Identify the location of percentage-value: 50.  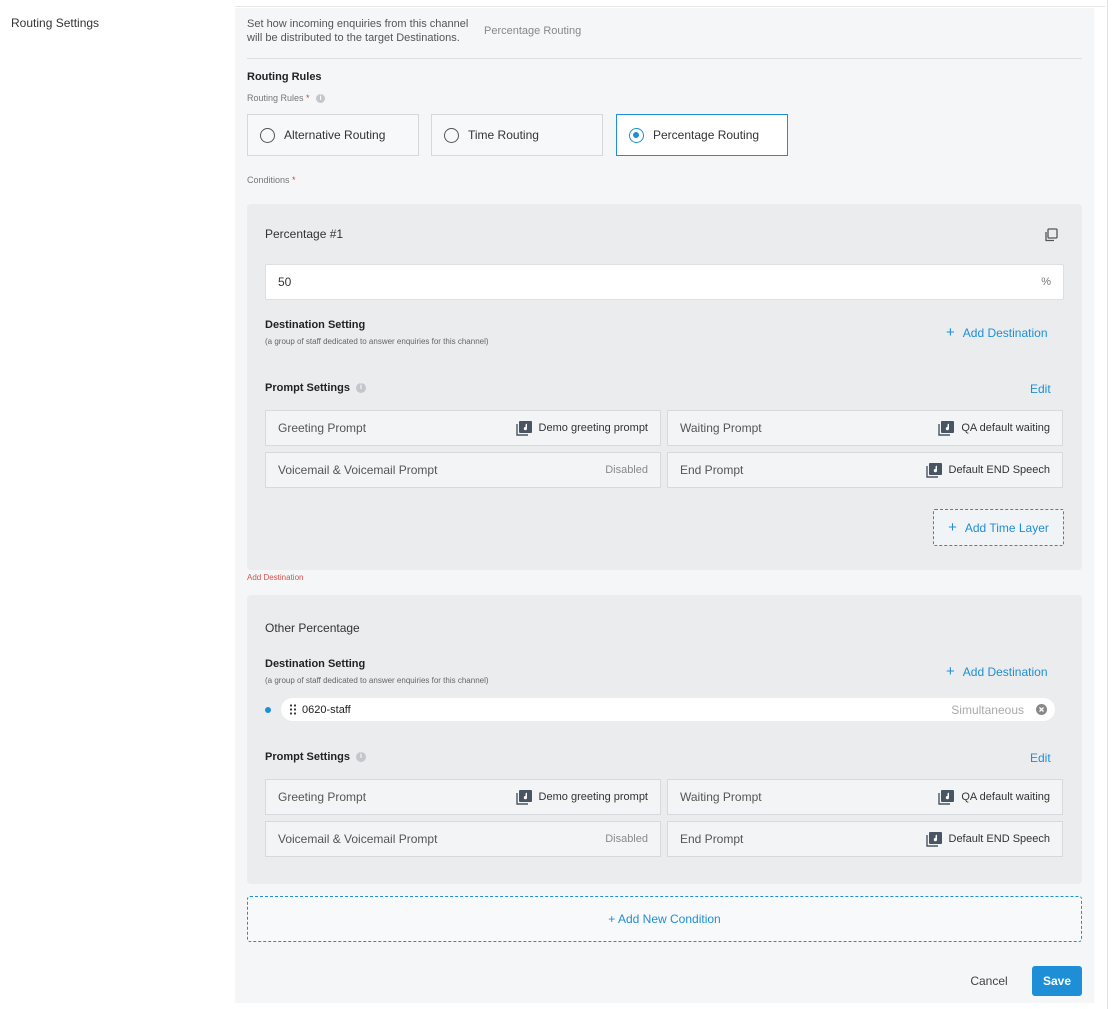
(285, 282).